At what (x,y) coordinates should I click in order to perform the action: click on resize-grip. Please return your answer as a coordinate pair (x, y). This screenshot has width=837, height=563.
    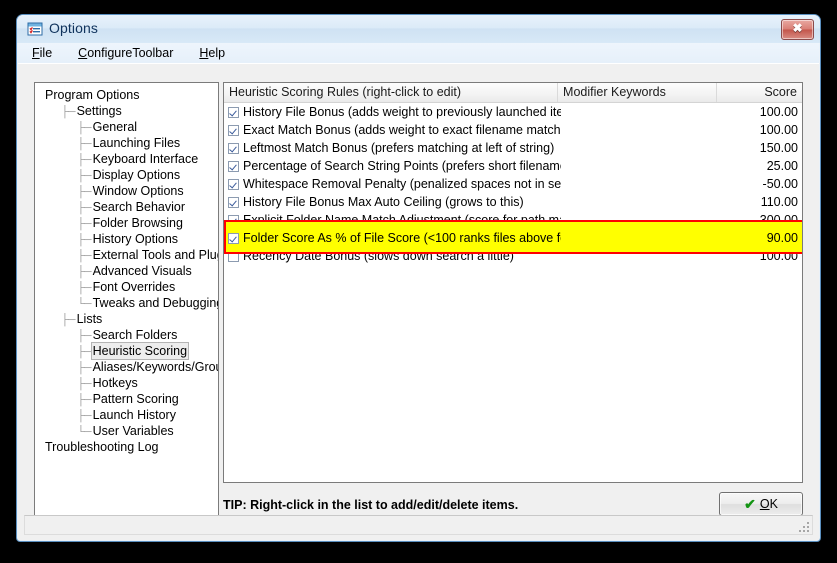
    Looking at the image, I should click on (803, 526).